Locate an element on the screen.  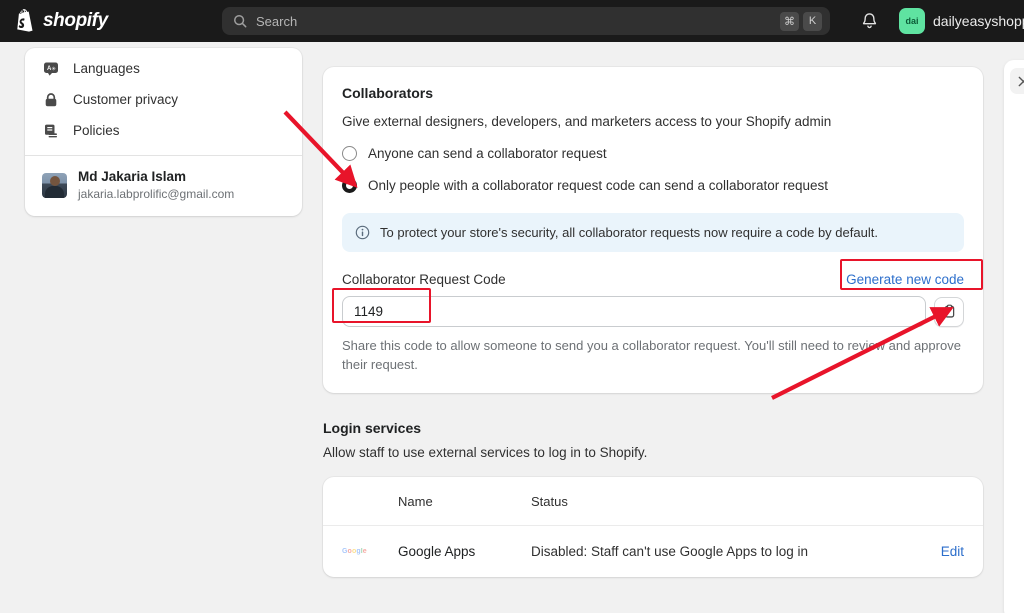
avatar is located at coordinates (54, 185).